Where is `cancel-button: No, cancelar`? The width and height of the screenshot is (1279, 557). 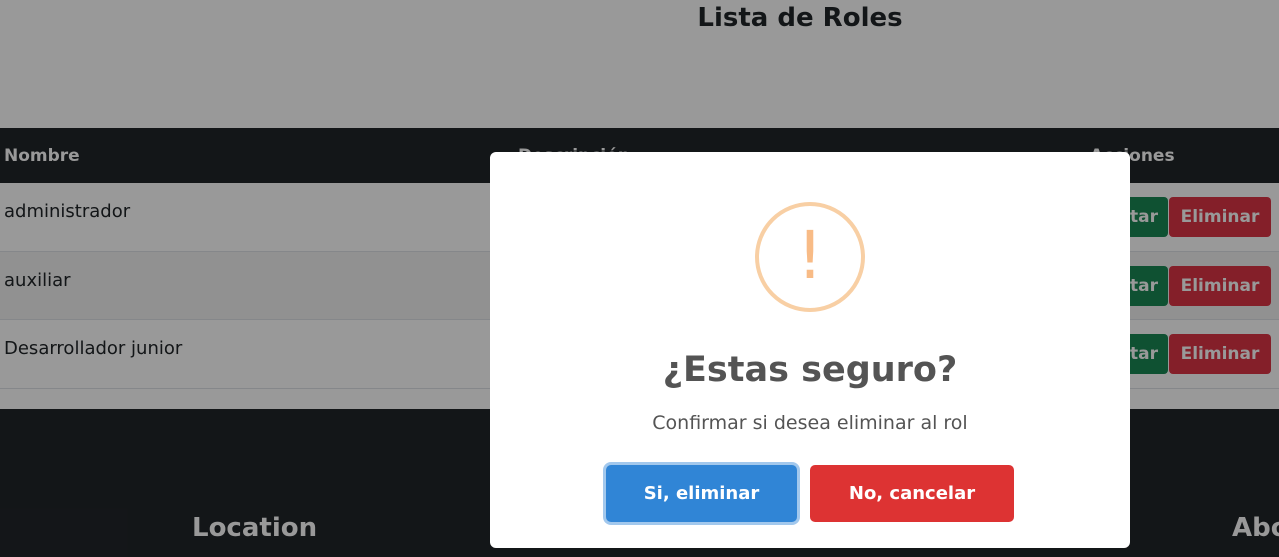
cancel-button: No, cancelar is located at coordinates (912, 493).